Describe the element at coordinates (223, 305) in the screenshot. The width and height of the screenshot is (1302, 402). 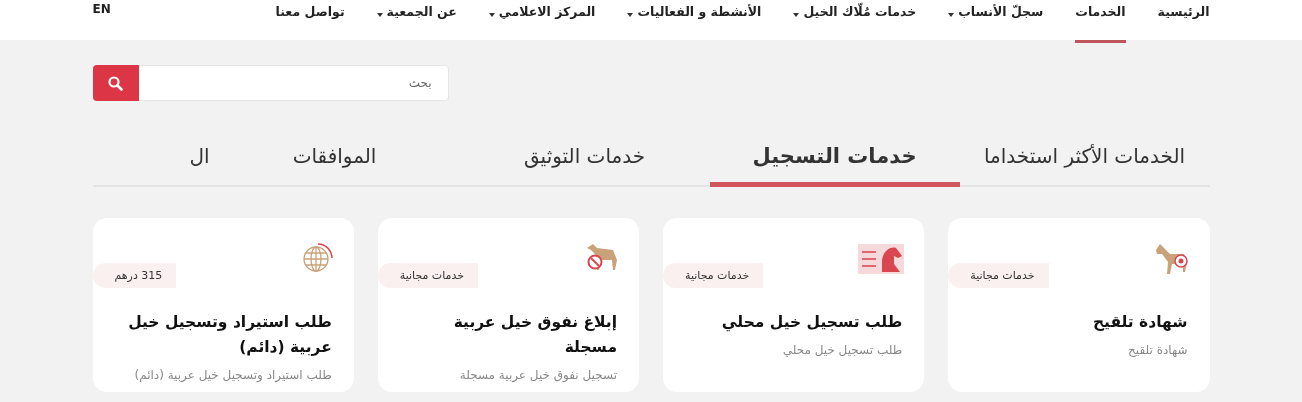
I see `service-card: 315 درهم طلب استيراد وتسجيل خيل عربية (دائم) طلب استيراد وتسجيل خيل عربية (دائم)` at that location.